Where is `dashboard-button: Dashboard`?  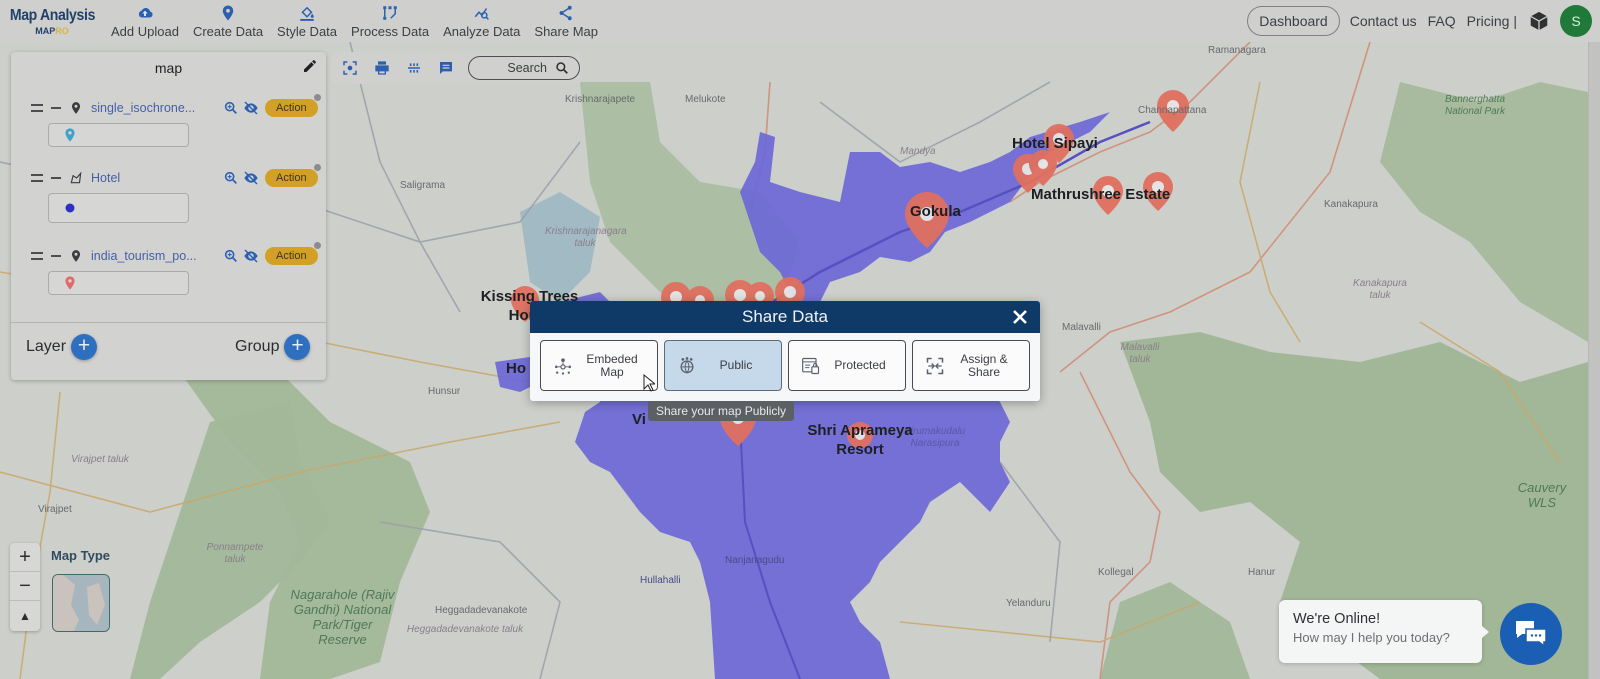
dashboard-button: Dashboard is located at coordinates (1293, 21).